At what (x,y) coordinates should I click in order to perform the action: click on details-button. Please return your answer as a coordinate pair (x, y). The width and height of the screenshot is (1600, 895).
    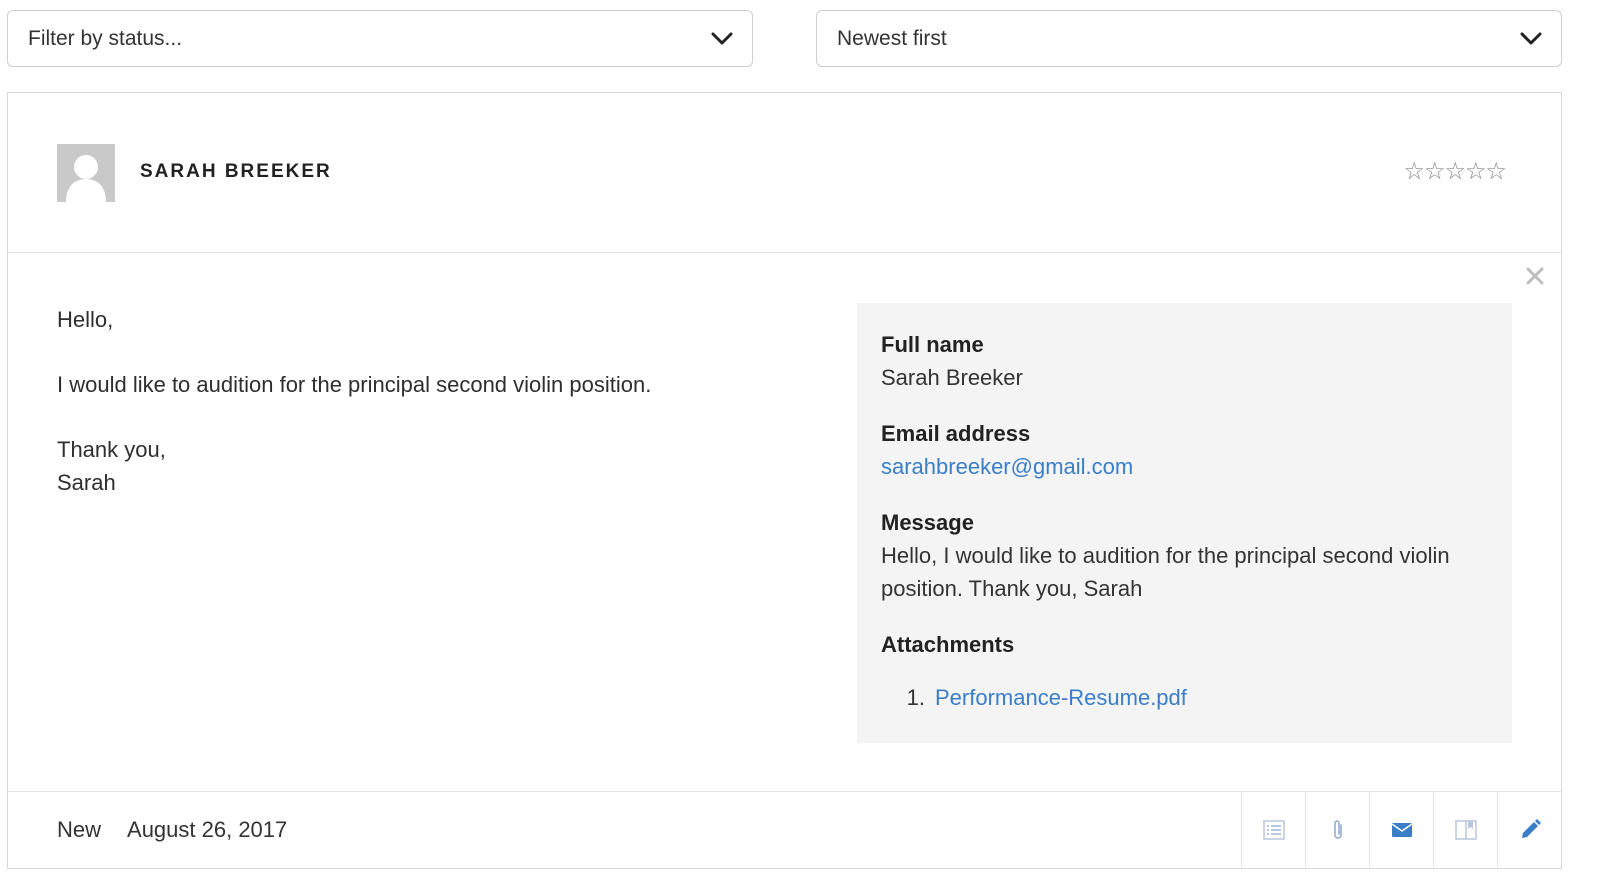
    Looking at the image, I should click on (1273, 830).